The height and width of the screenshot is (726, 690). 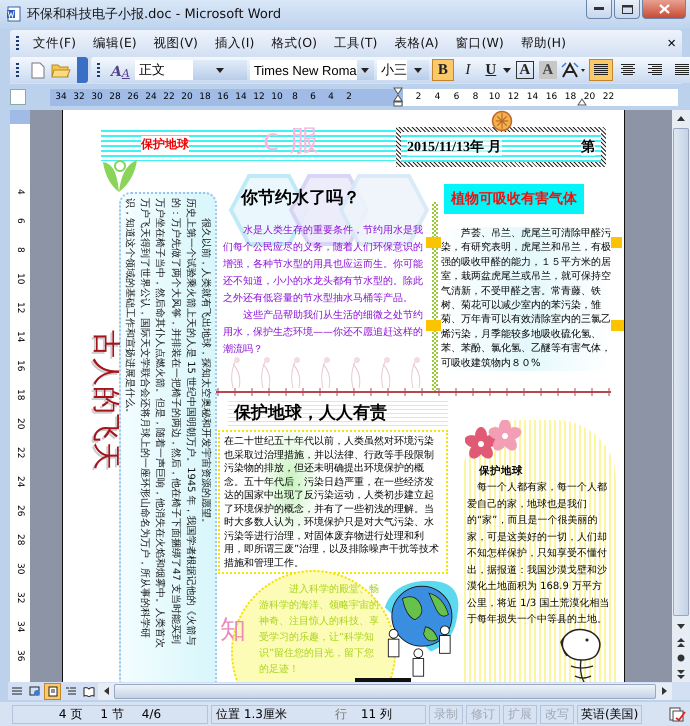 What do you see at coordinates (323, 332) in the screenshot?
I see `article-paragraph: 这些产品帮助我们从生活的细微之处节约用水，保护生态环境——你还不愿追赶这样的潮流吗？` at bounding box center [323, 332].